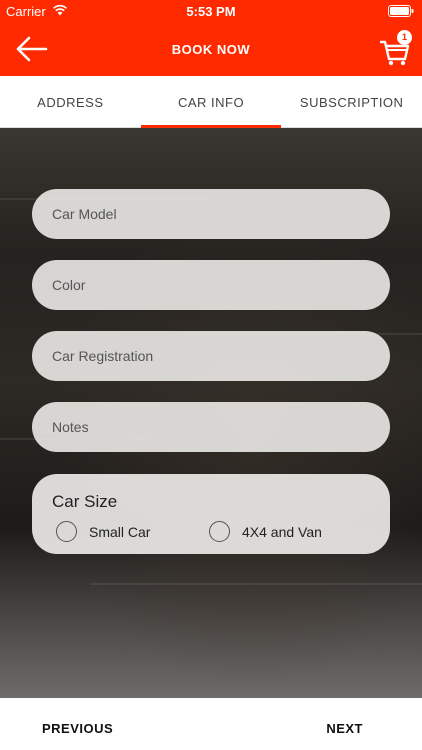  I want to click on tab-label: CAR INFO, so click(211, 102).